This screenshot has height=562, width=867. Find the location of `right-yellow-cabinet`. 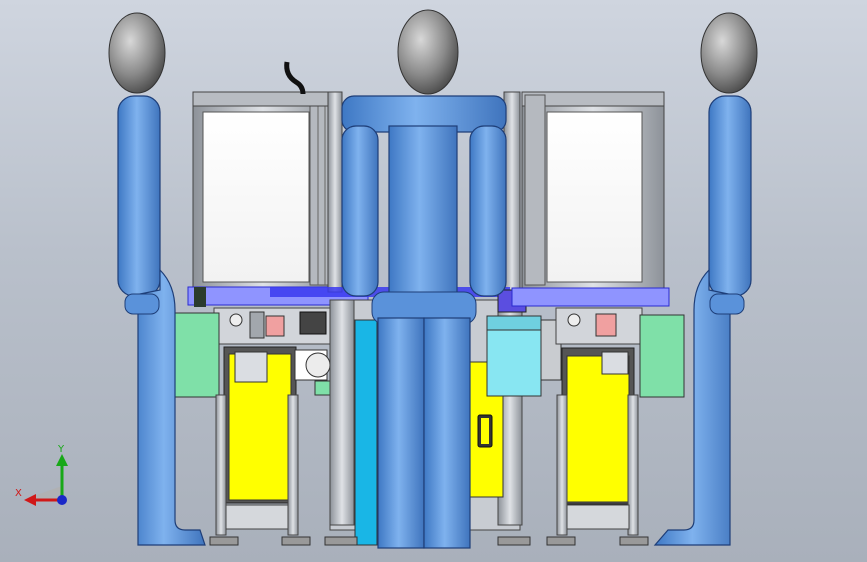

right-yellow-cabinet is located at coordinates (598, 429).